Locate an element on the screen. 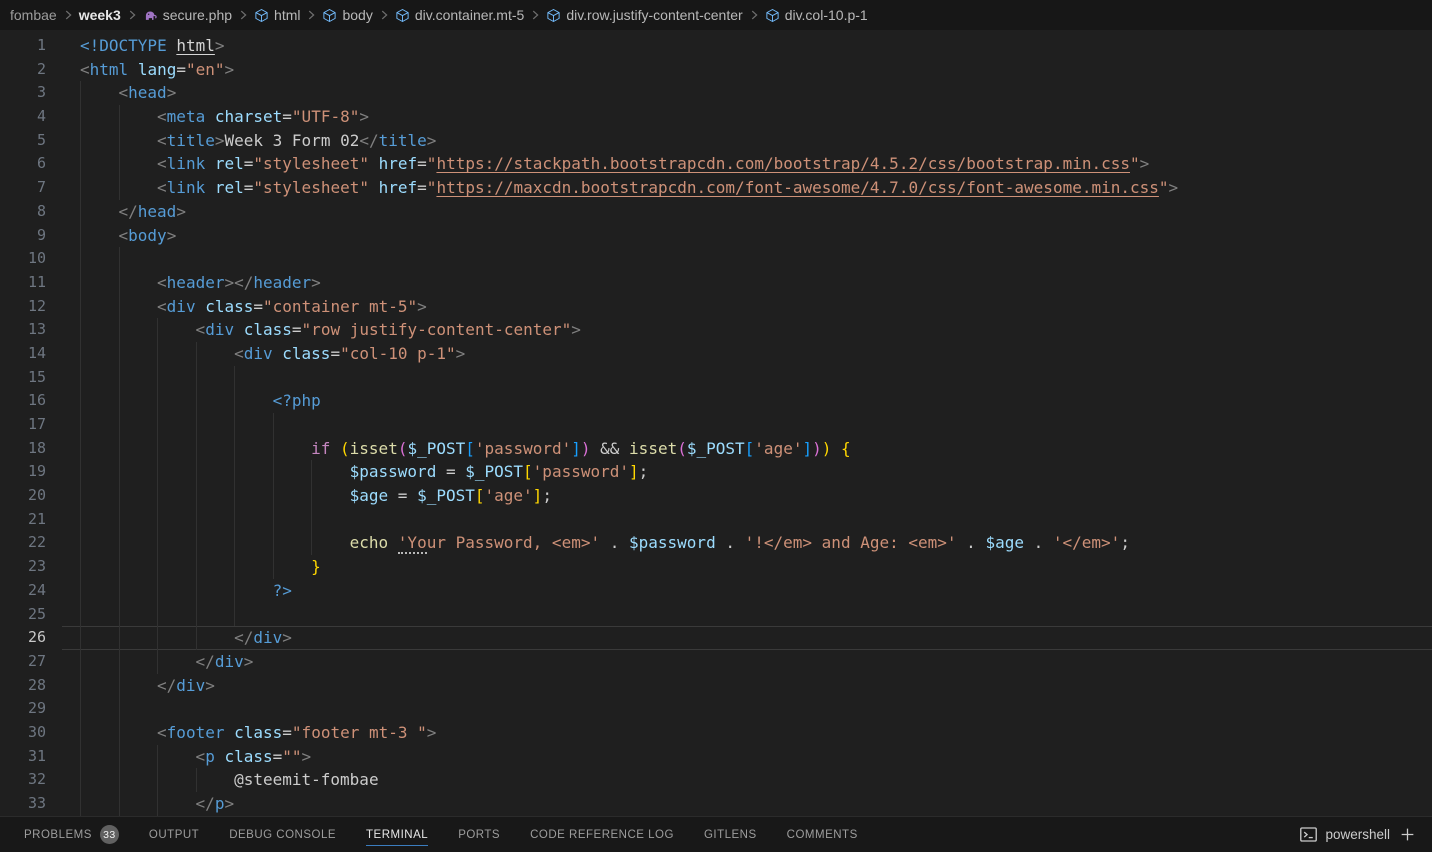 The height and width of the screenshot is (852, 1432). panel-tab-terminal: TERMINAL is located at coordinates (397, 834).